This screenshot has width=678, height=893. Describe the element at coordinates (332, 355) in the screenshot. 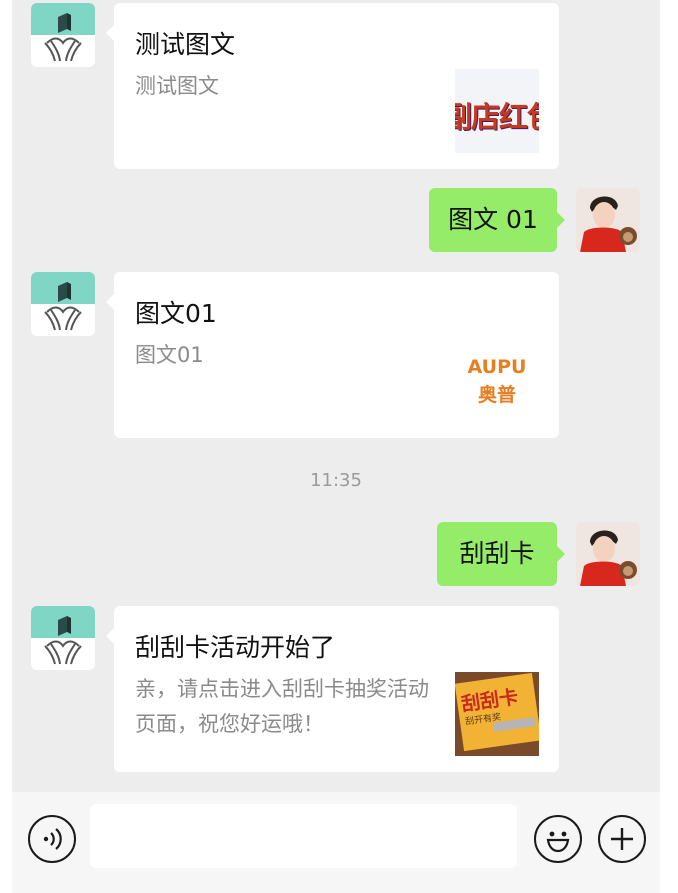

I see `article-card: 图文01 图文01 AUPU 奥普` at that location.